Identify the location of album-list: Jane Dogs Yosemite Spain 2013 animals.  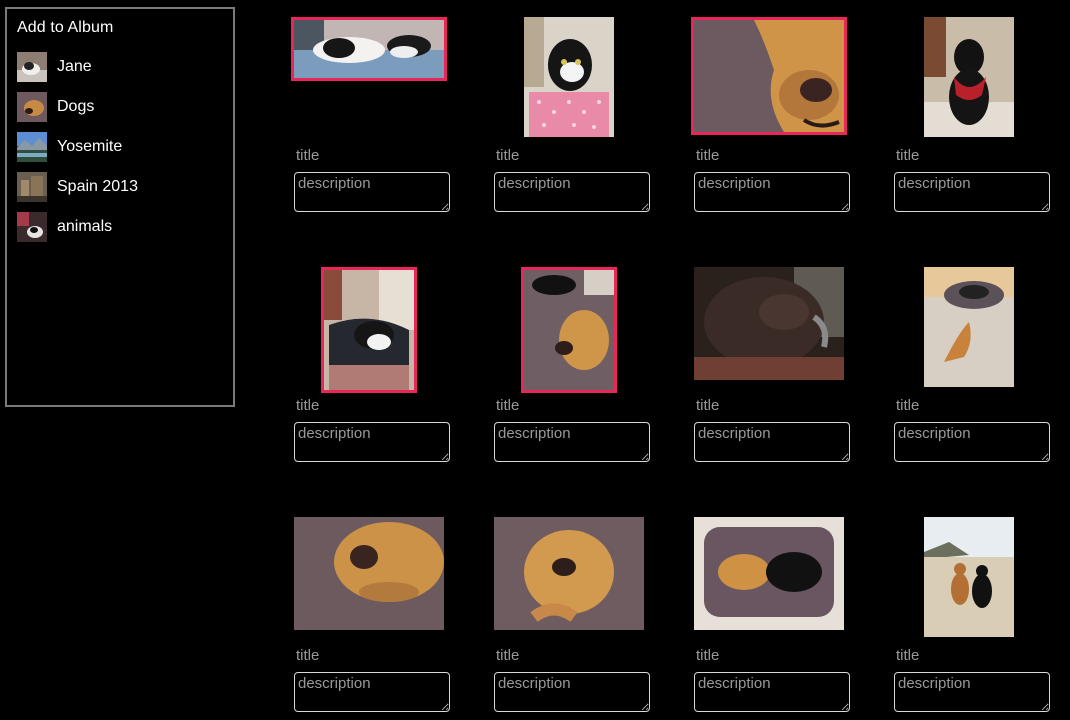
(77, 147).